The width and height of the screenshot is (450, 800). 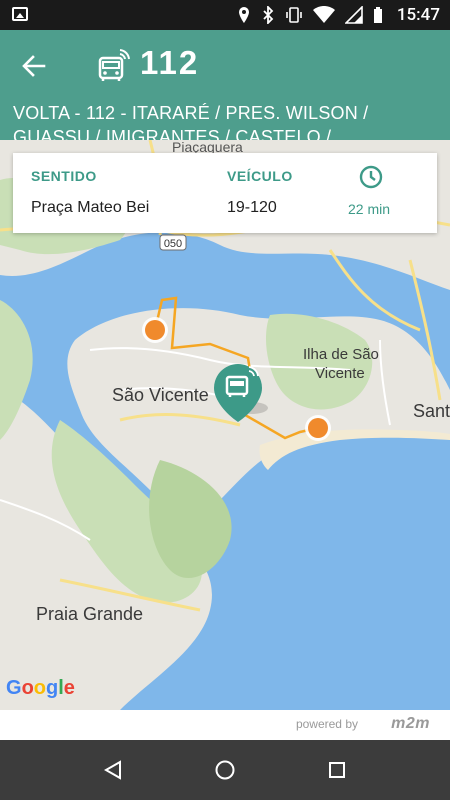 What do you see at coordinates (113, 770) in the screenshot?
I see `nav-back-icon` at bounding box center [113, 770].